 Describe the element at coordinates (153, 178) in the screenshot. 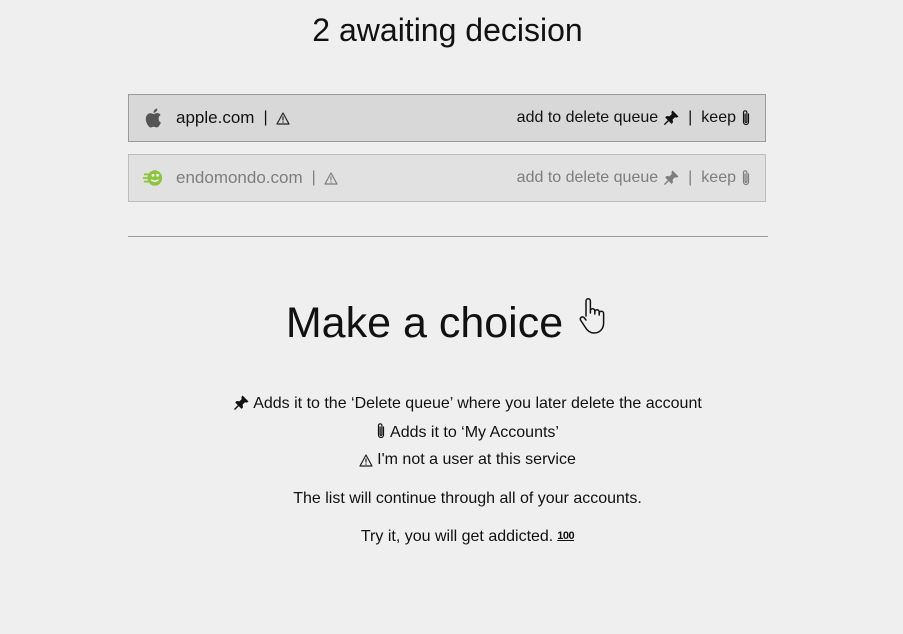

I see `endomondo-logo-icon` at that location.